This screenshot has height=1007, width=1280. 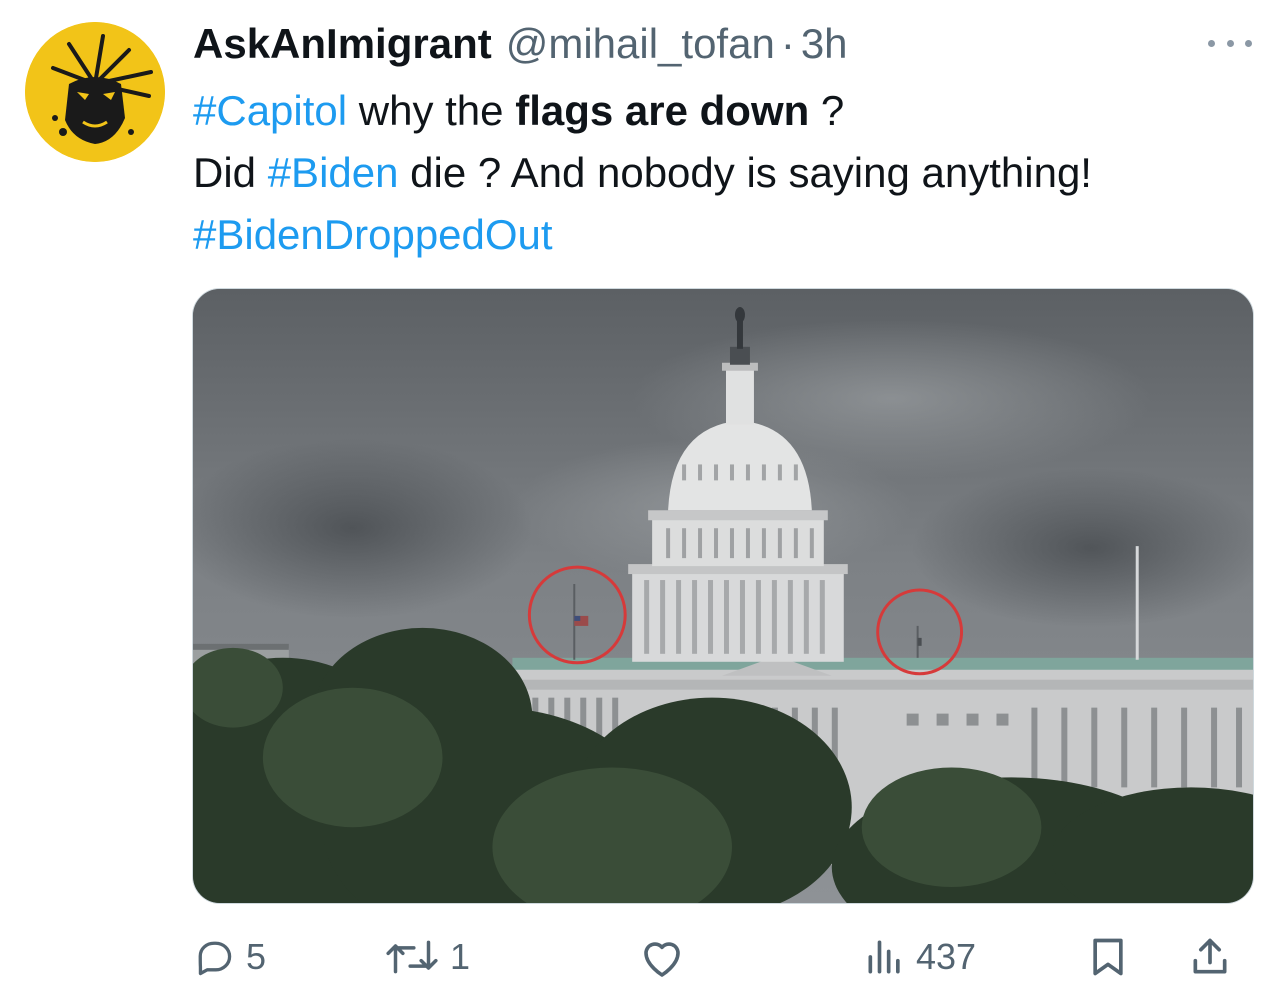 What do you see at coordinates (412, 957) in the screenshot?
I see `retweet-icon` at bounding box center [412, 957].